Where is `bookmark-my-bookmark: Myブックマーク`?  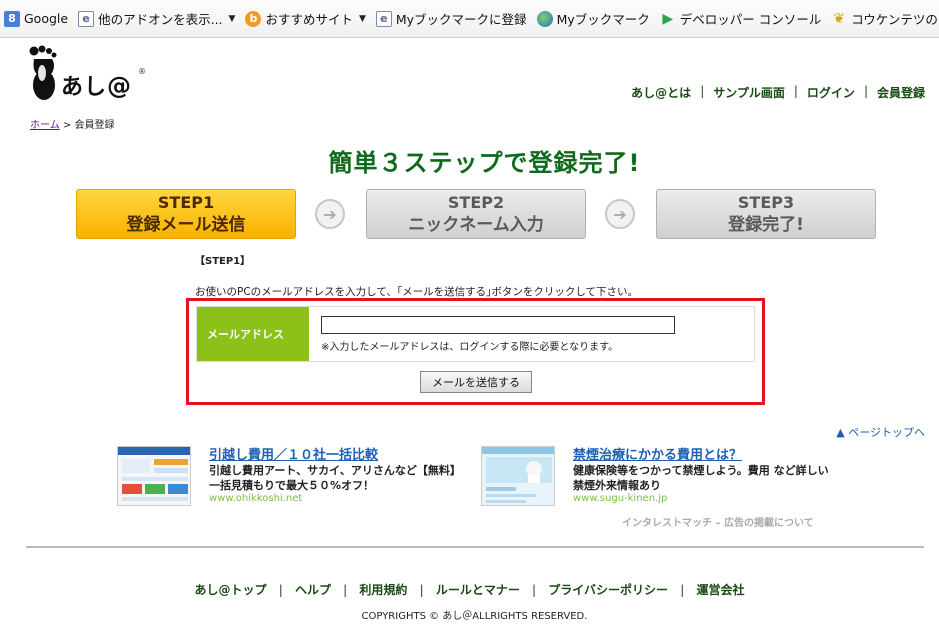 bookmark-my-bookmark: Myブックマーク is located at coordinates (593, 18).